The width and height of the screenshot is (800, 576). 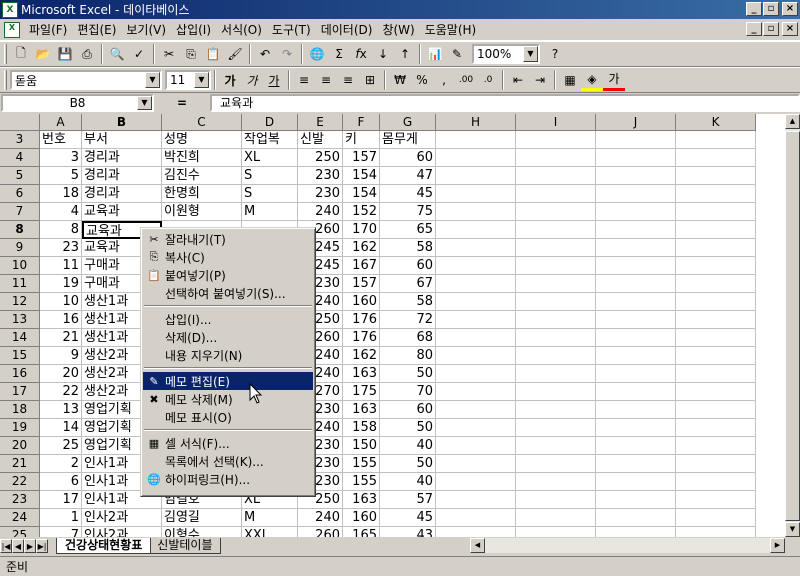 I want to click on cell-a18: 13, so click(x=61, y=410).